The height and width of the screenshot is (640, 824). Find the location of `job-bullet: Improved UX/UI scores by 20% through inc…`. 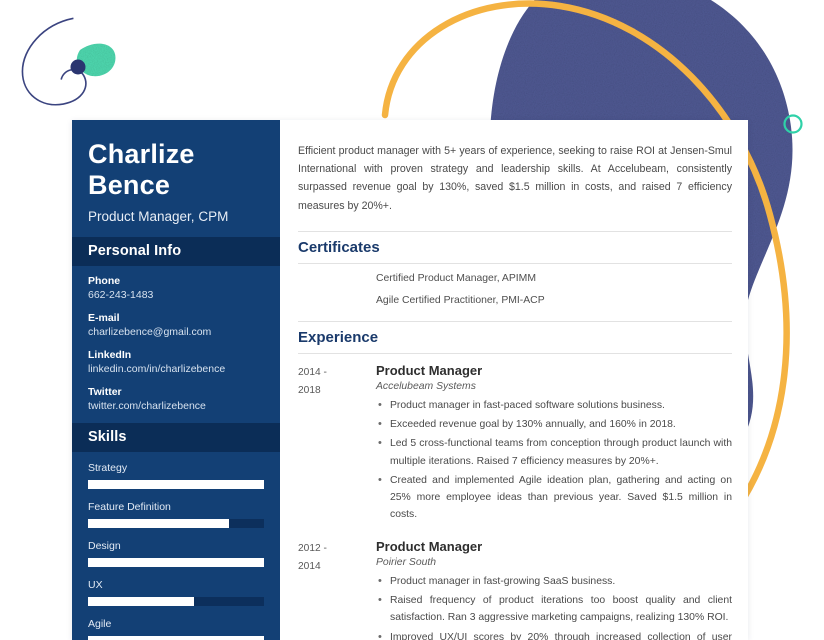

job-bullet: Improved UX/UI scores by 20% through inc… is located at coordinates (554, 634).